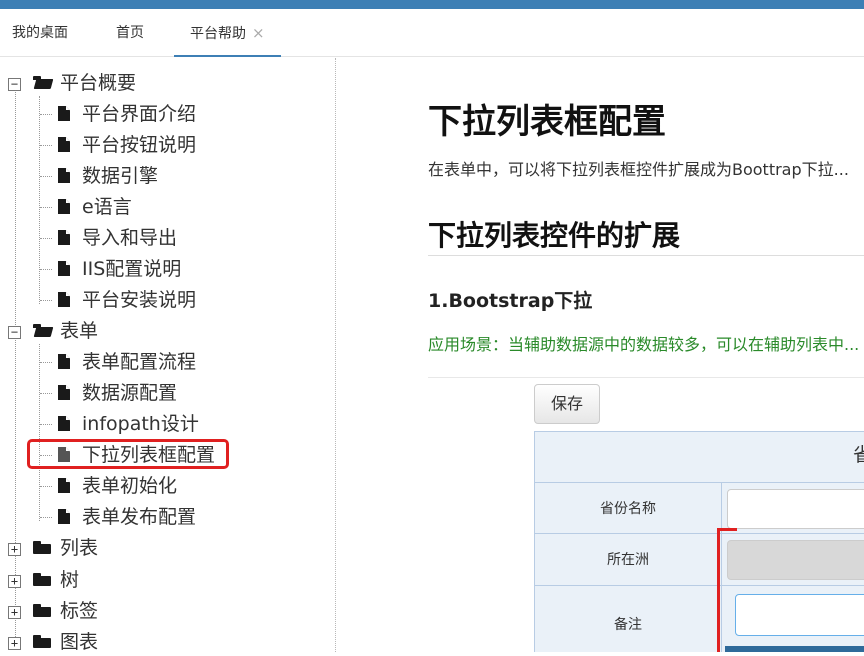  Describe the element at coordinates (79, 331) in the screenshot. I see `tree-node-label: 表单` at that location.